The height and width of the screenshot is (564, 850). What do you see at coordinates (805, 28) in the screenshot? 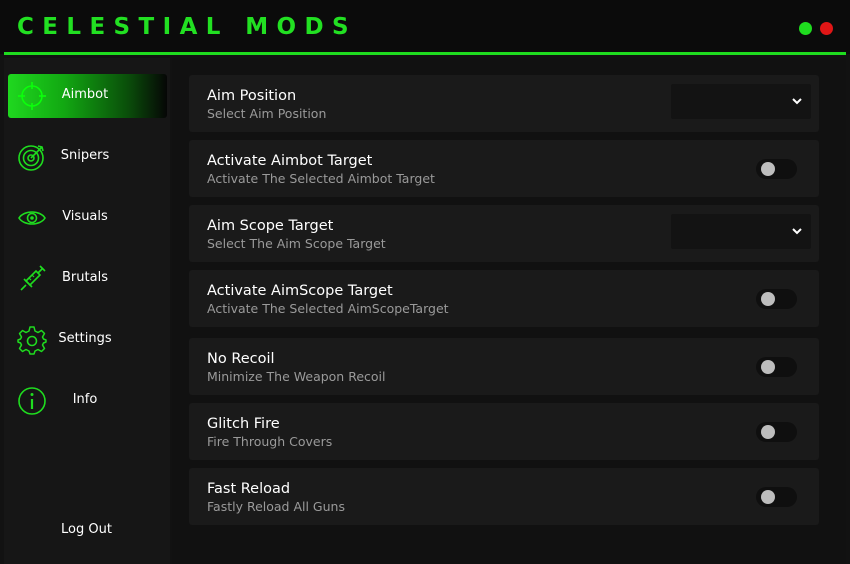
I see `maximize-button` at bounding box center [805, 28].